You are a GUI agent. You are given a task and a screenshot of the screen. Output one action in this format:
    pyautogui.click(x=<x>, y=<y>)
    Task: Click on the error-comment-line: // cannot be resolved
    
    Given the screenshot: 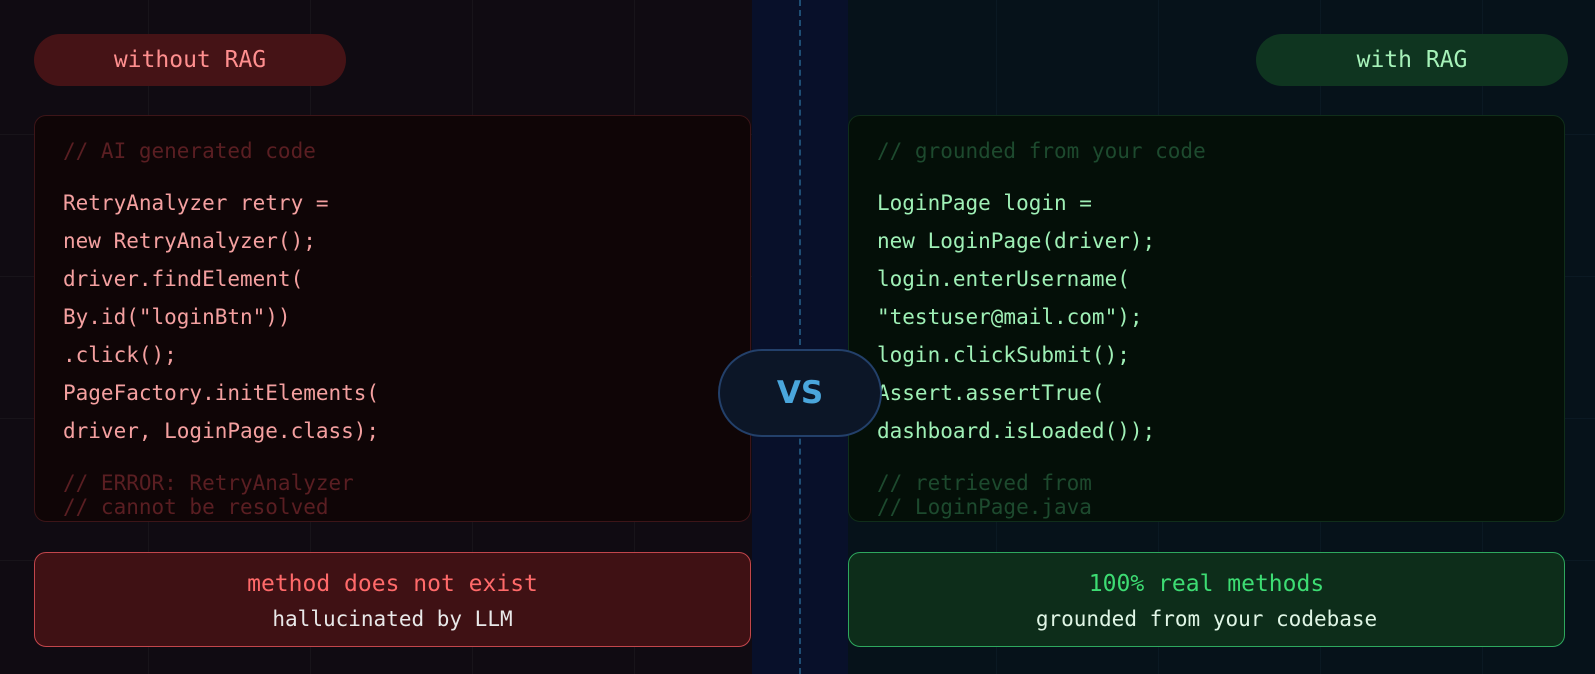 What is the action you would take?
    pyautogui.click(x=196, y=507)
    